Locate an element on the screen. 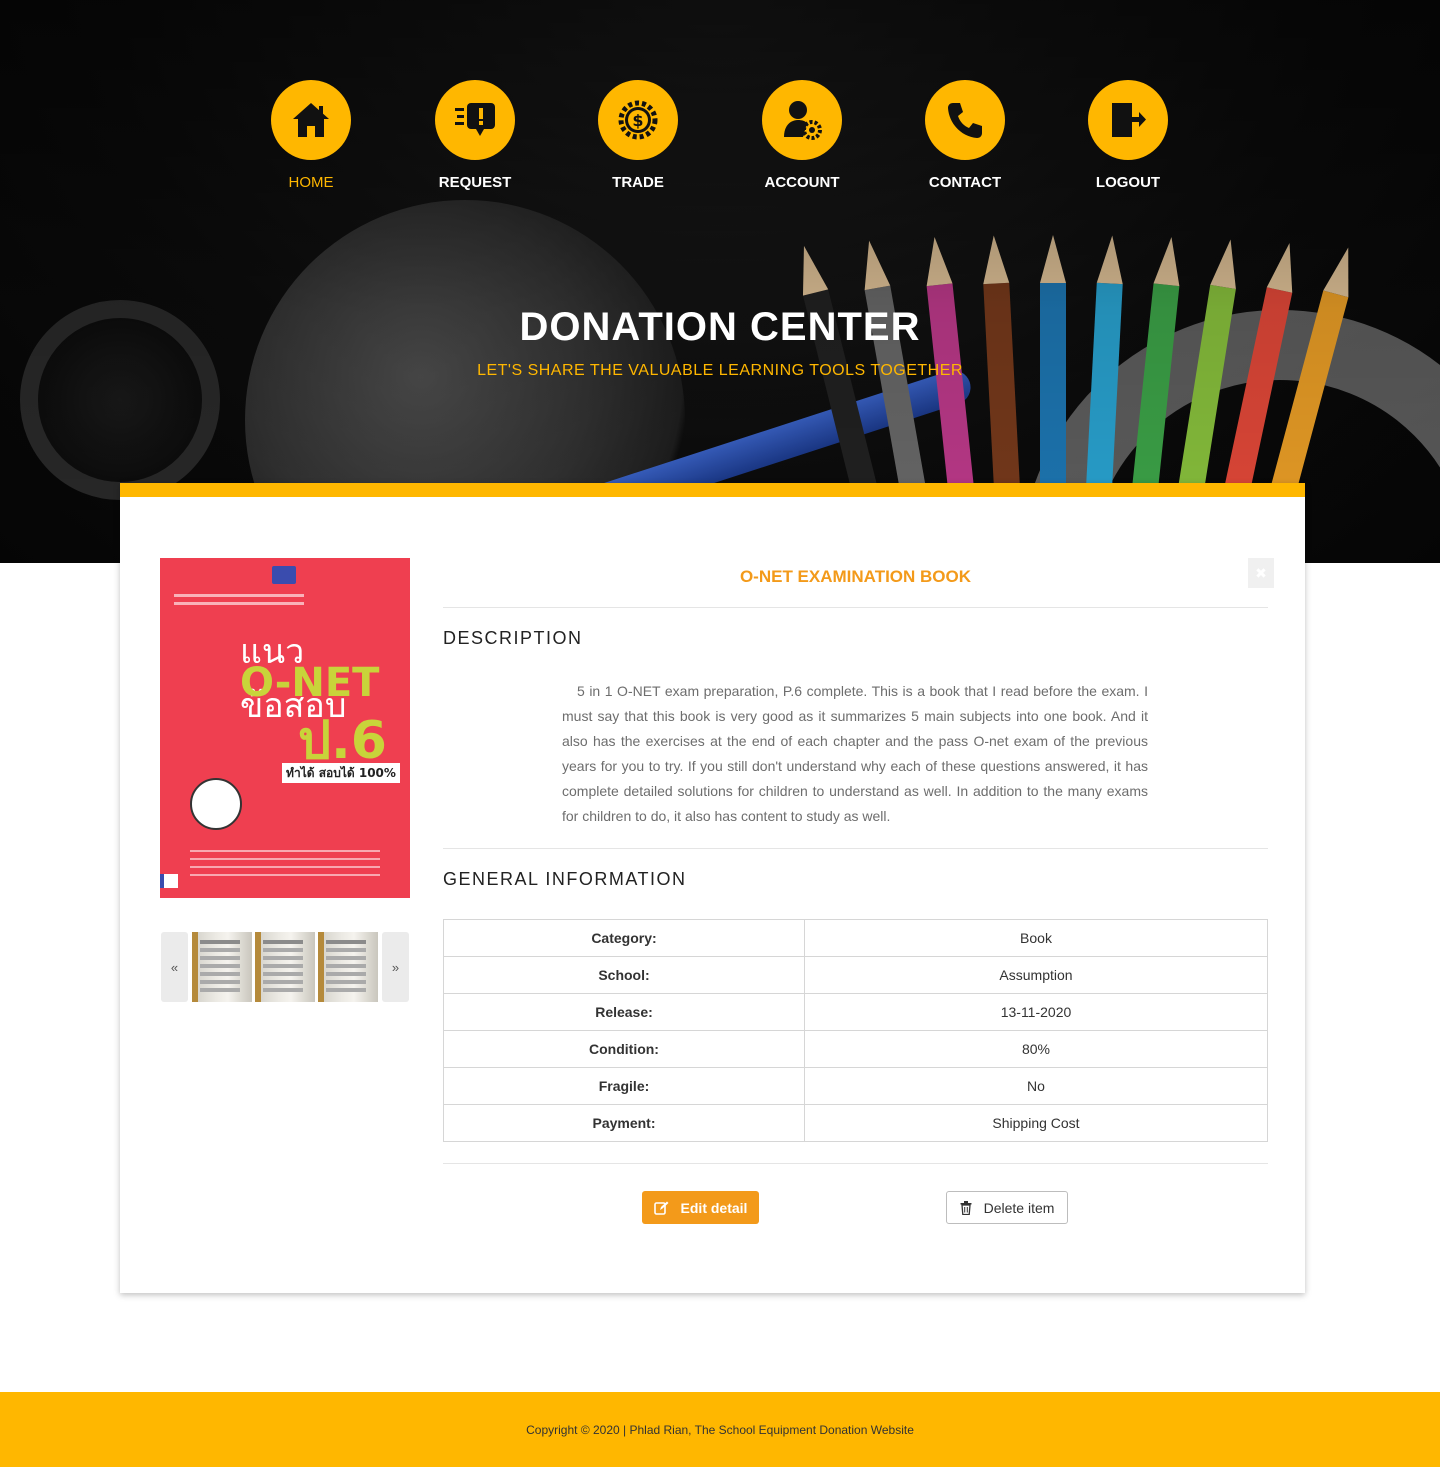  cover-publisher-mark is located at coordinates (169, 881).